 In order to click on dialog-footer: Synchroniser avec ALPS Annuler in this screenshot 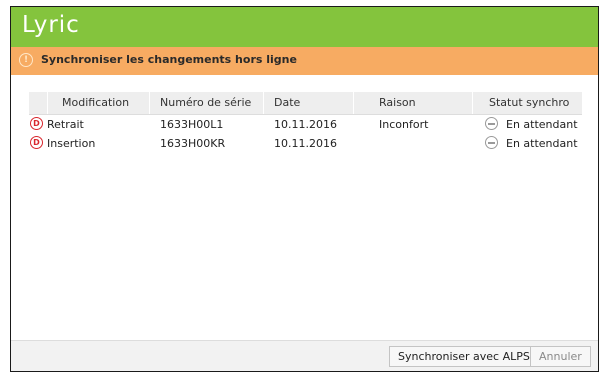, I will do `click(304, 355)`.